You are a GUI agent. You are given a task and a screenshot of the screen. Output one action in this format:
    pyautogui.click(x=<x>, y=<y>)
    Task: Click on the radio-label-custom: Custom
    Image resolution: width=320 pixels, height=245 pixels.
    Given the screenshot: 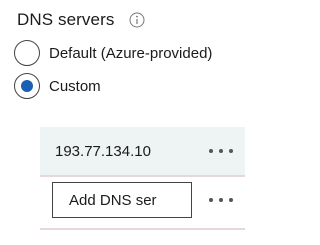 What is the action you would take?
    pyautogui.click(x=75, y=86)
    